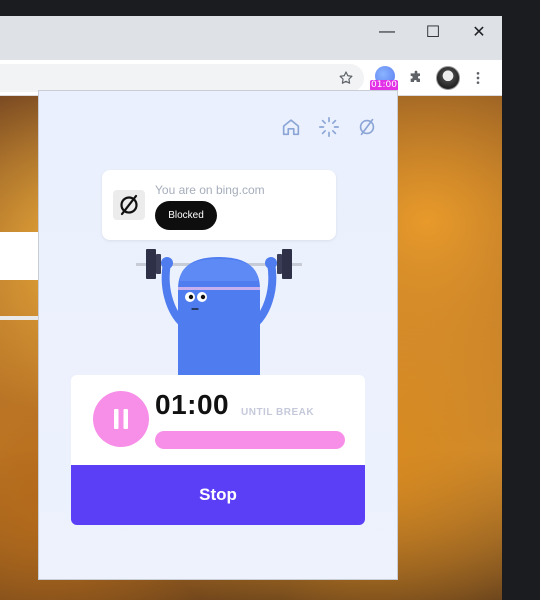  Describe the element at coordinates (278, 412) in the screenshot. I see `timer-label: UNTIL BREAK` at that location.